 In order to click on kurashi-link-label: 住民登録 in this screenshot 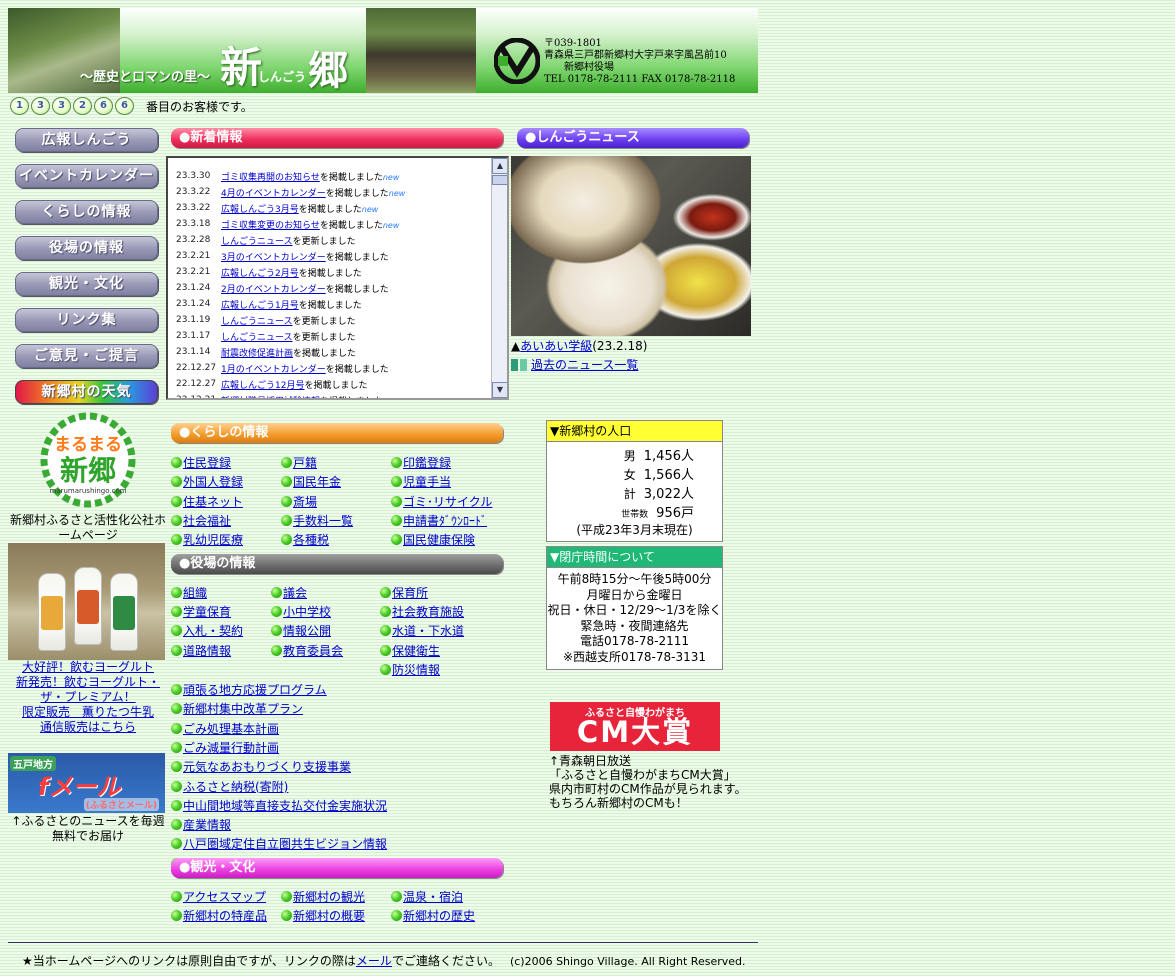, I will do `click(207, 463)`.